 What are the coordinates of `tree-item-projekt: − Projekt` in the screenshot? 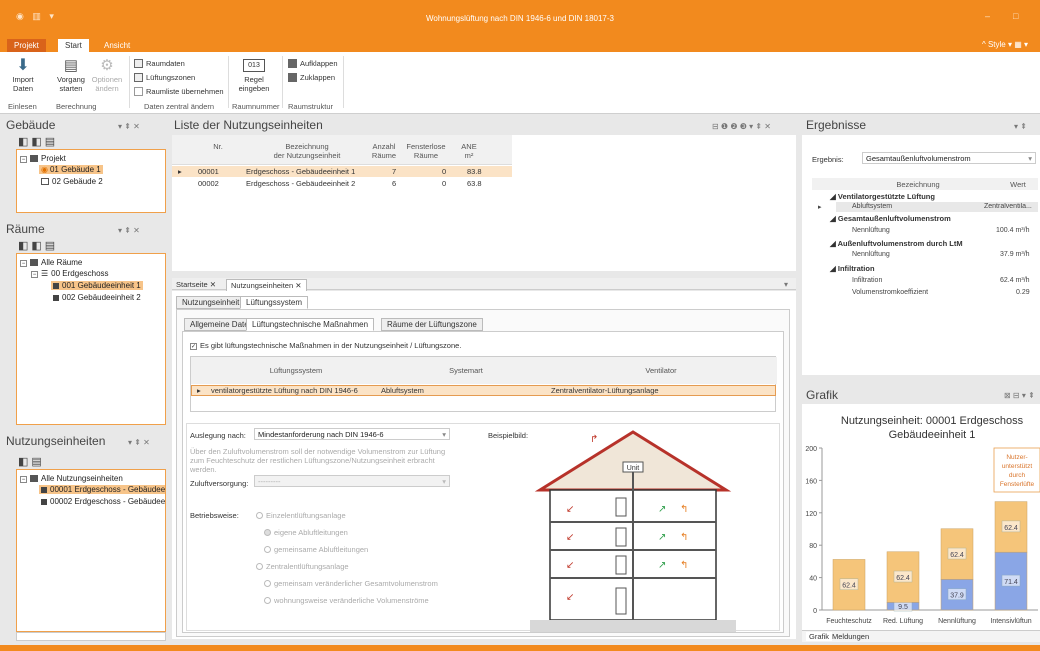 It's located at (43, 158).